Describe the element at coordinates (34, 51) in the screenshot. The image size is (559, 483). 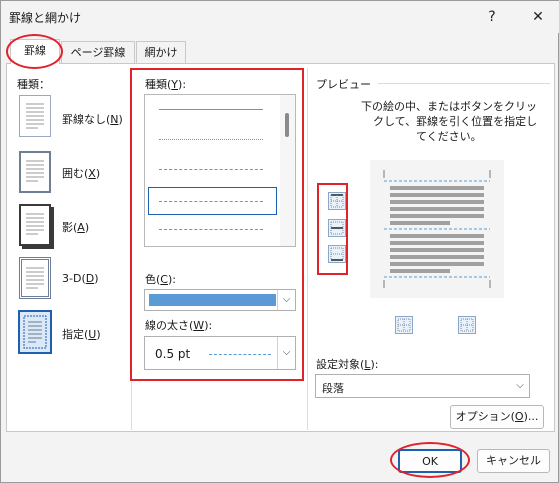
I see `highlight-oval-tab` at that location.